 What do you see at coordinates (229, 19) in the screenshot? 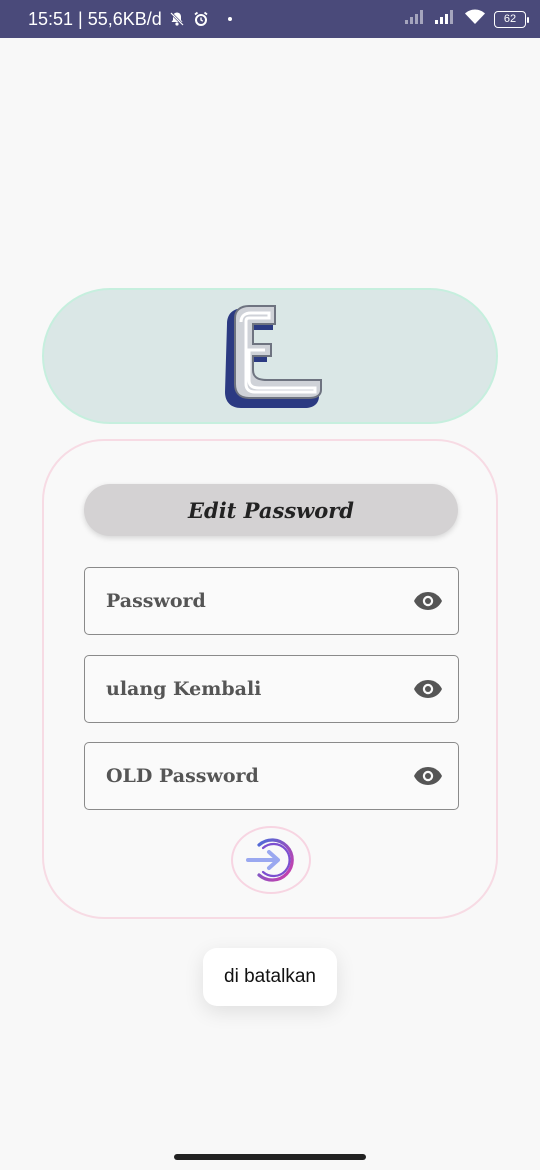
I see `notification-dot` at bounding box center [229, 19].